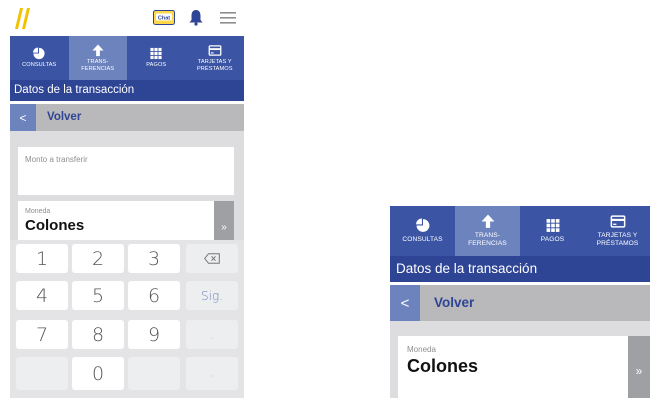 The image size is (650, 398). I want to click on chat-icon: Chat, so click(164, 17).